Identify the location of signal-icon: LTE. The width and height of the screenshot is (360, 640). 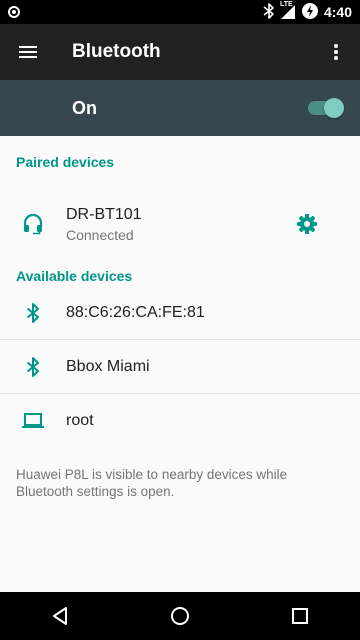
(287, 10).